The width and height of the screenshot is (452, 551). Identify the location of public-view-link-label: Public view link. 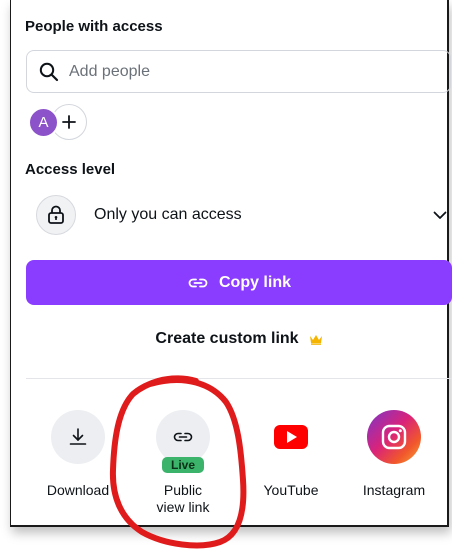
(183, 498).